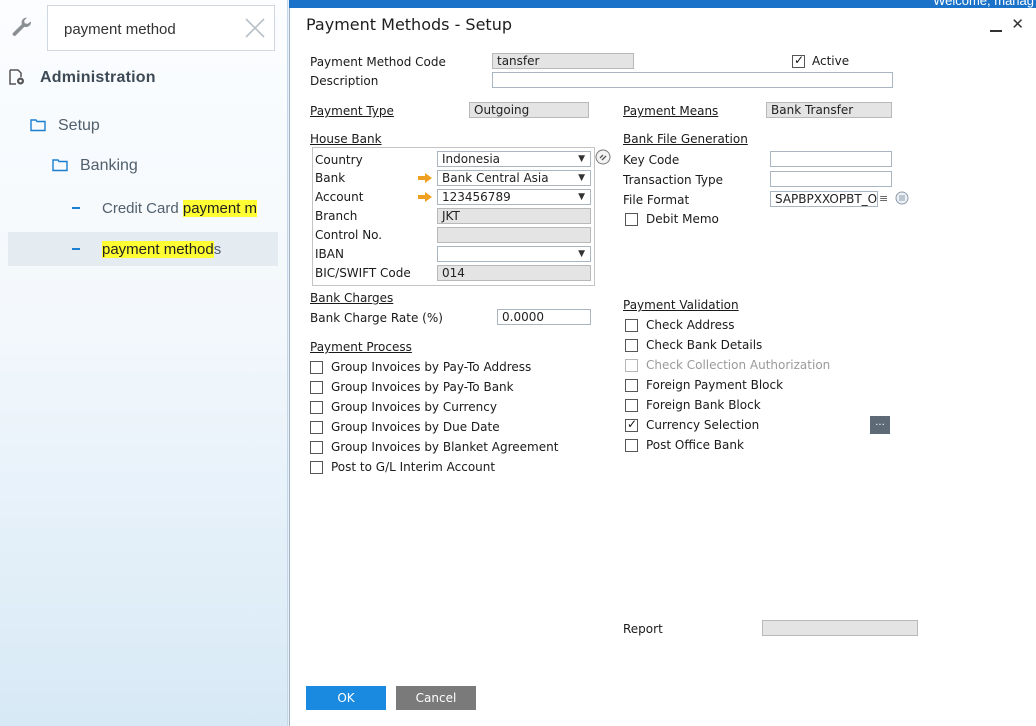  I want to click on search-box, so click(161, 28).